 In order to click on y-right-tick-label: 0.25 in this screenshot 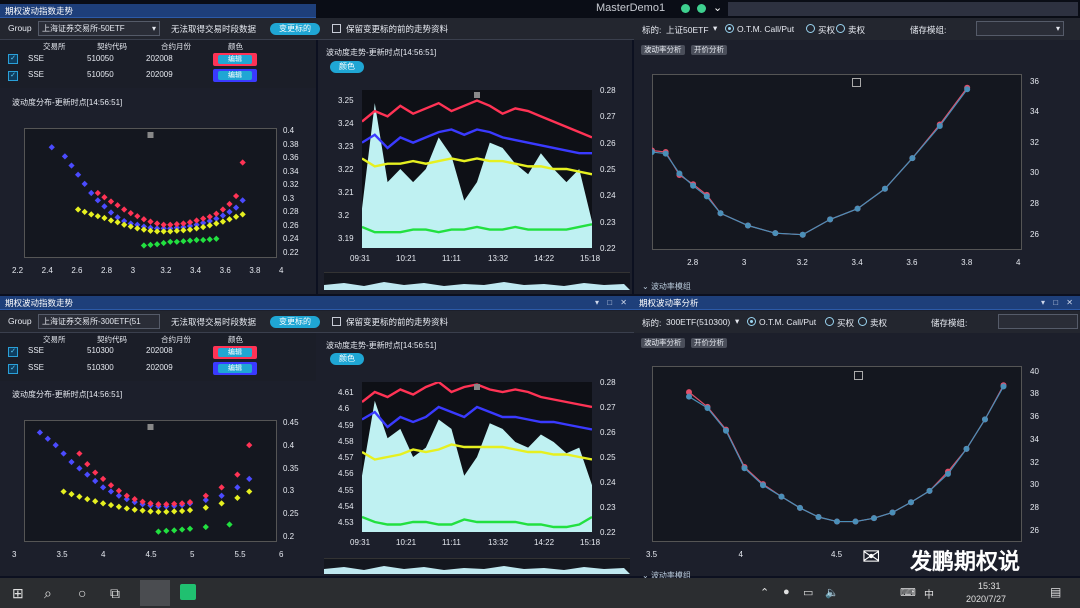, I will do `click(608, 169)`.